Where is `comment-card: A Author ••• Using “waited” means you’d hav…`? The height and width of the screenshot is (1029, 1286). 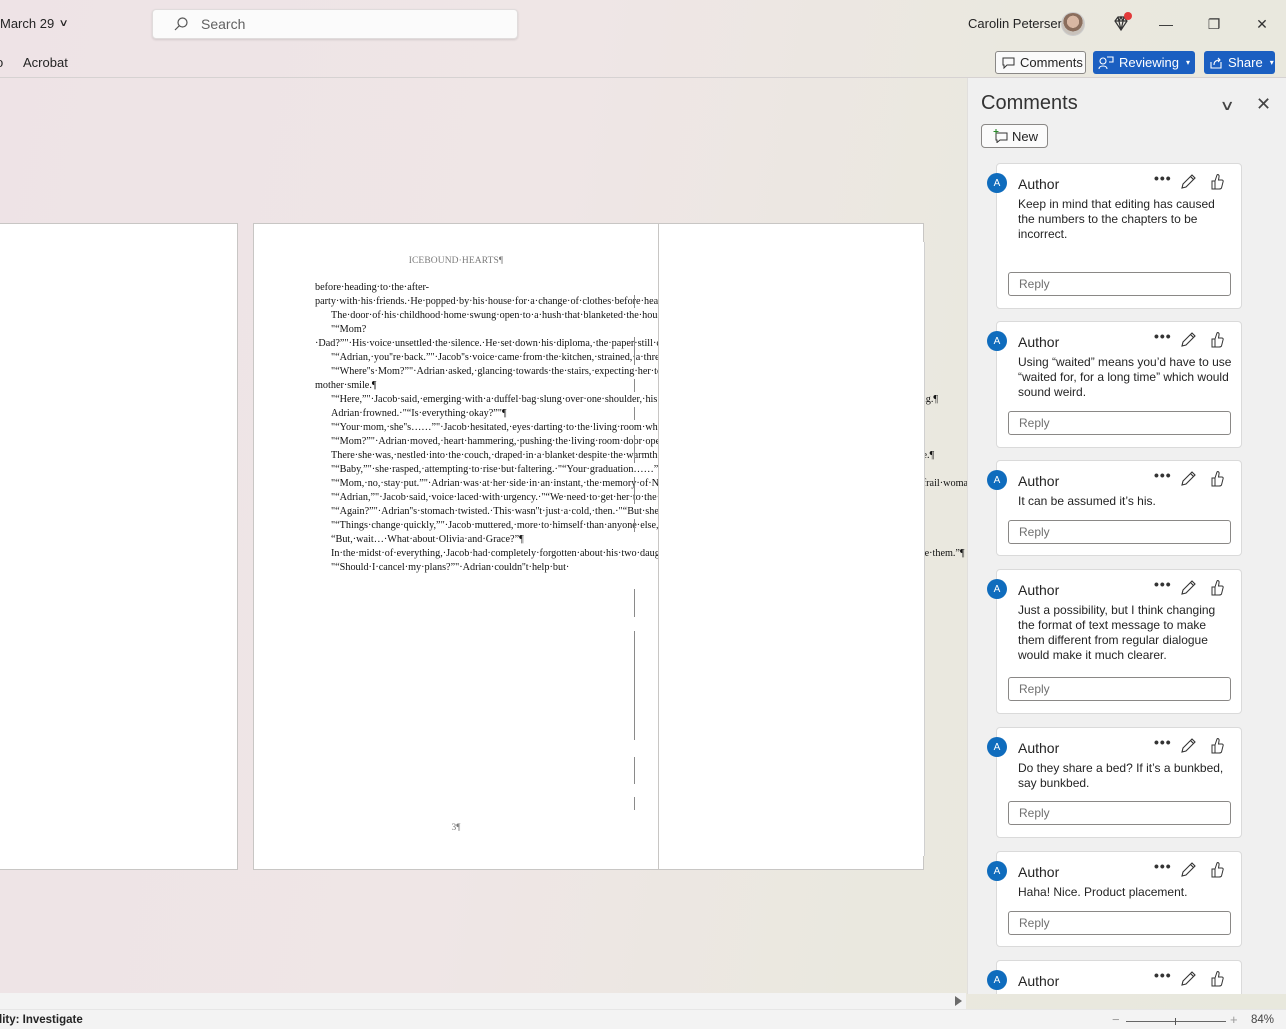
comment-card: A Author ••• Using “waited” means you’d hav… is located at coordinates (1114, 384).